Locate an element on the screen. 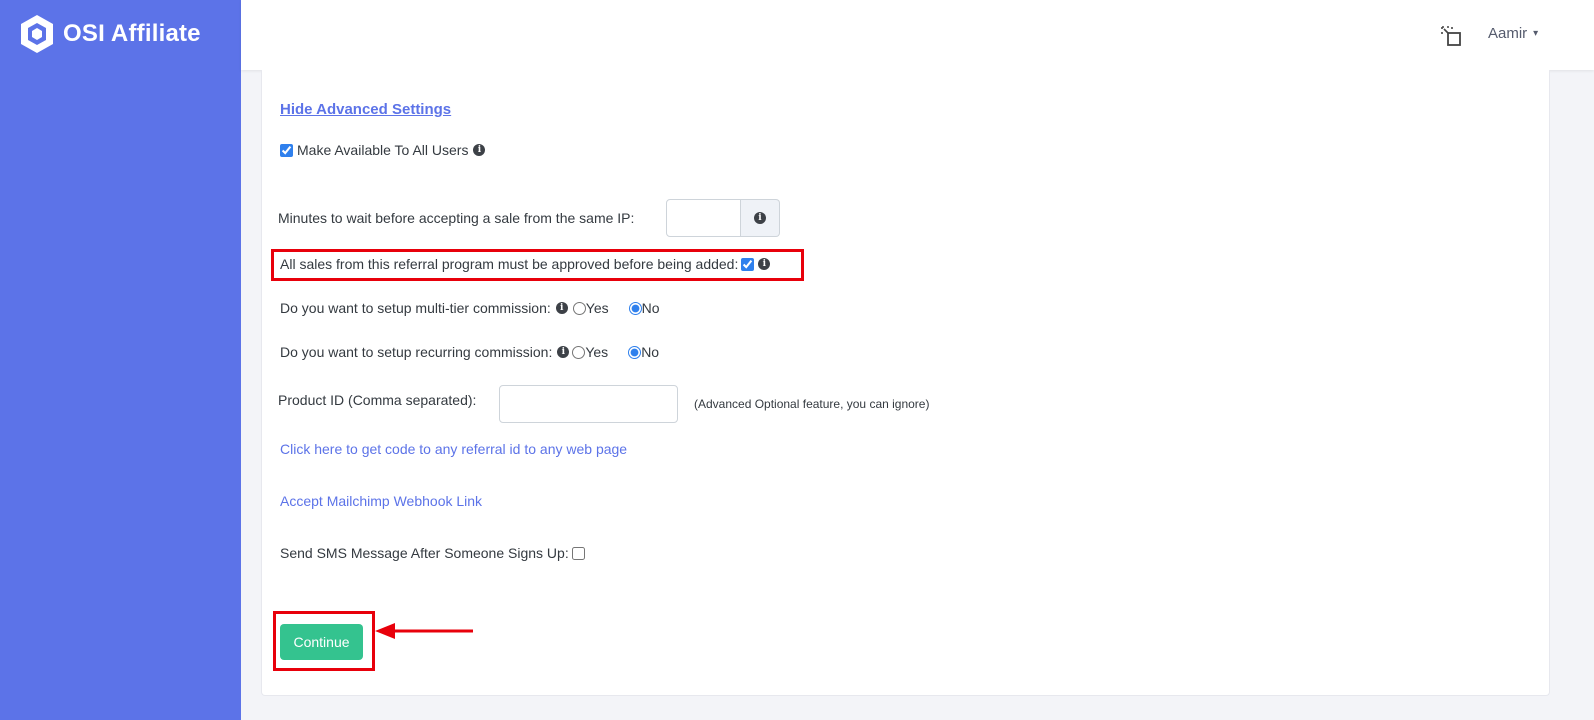  product-id-label-row: Product ID (Comma separated): is located at coordinates (377, 400).